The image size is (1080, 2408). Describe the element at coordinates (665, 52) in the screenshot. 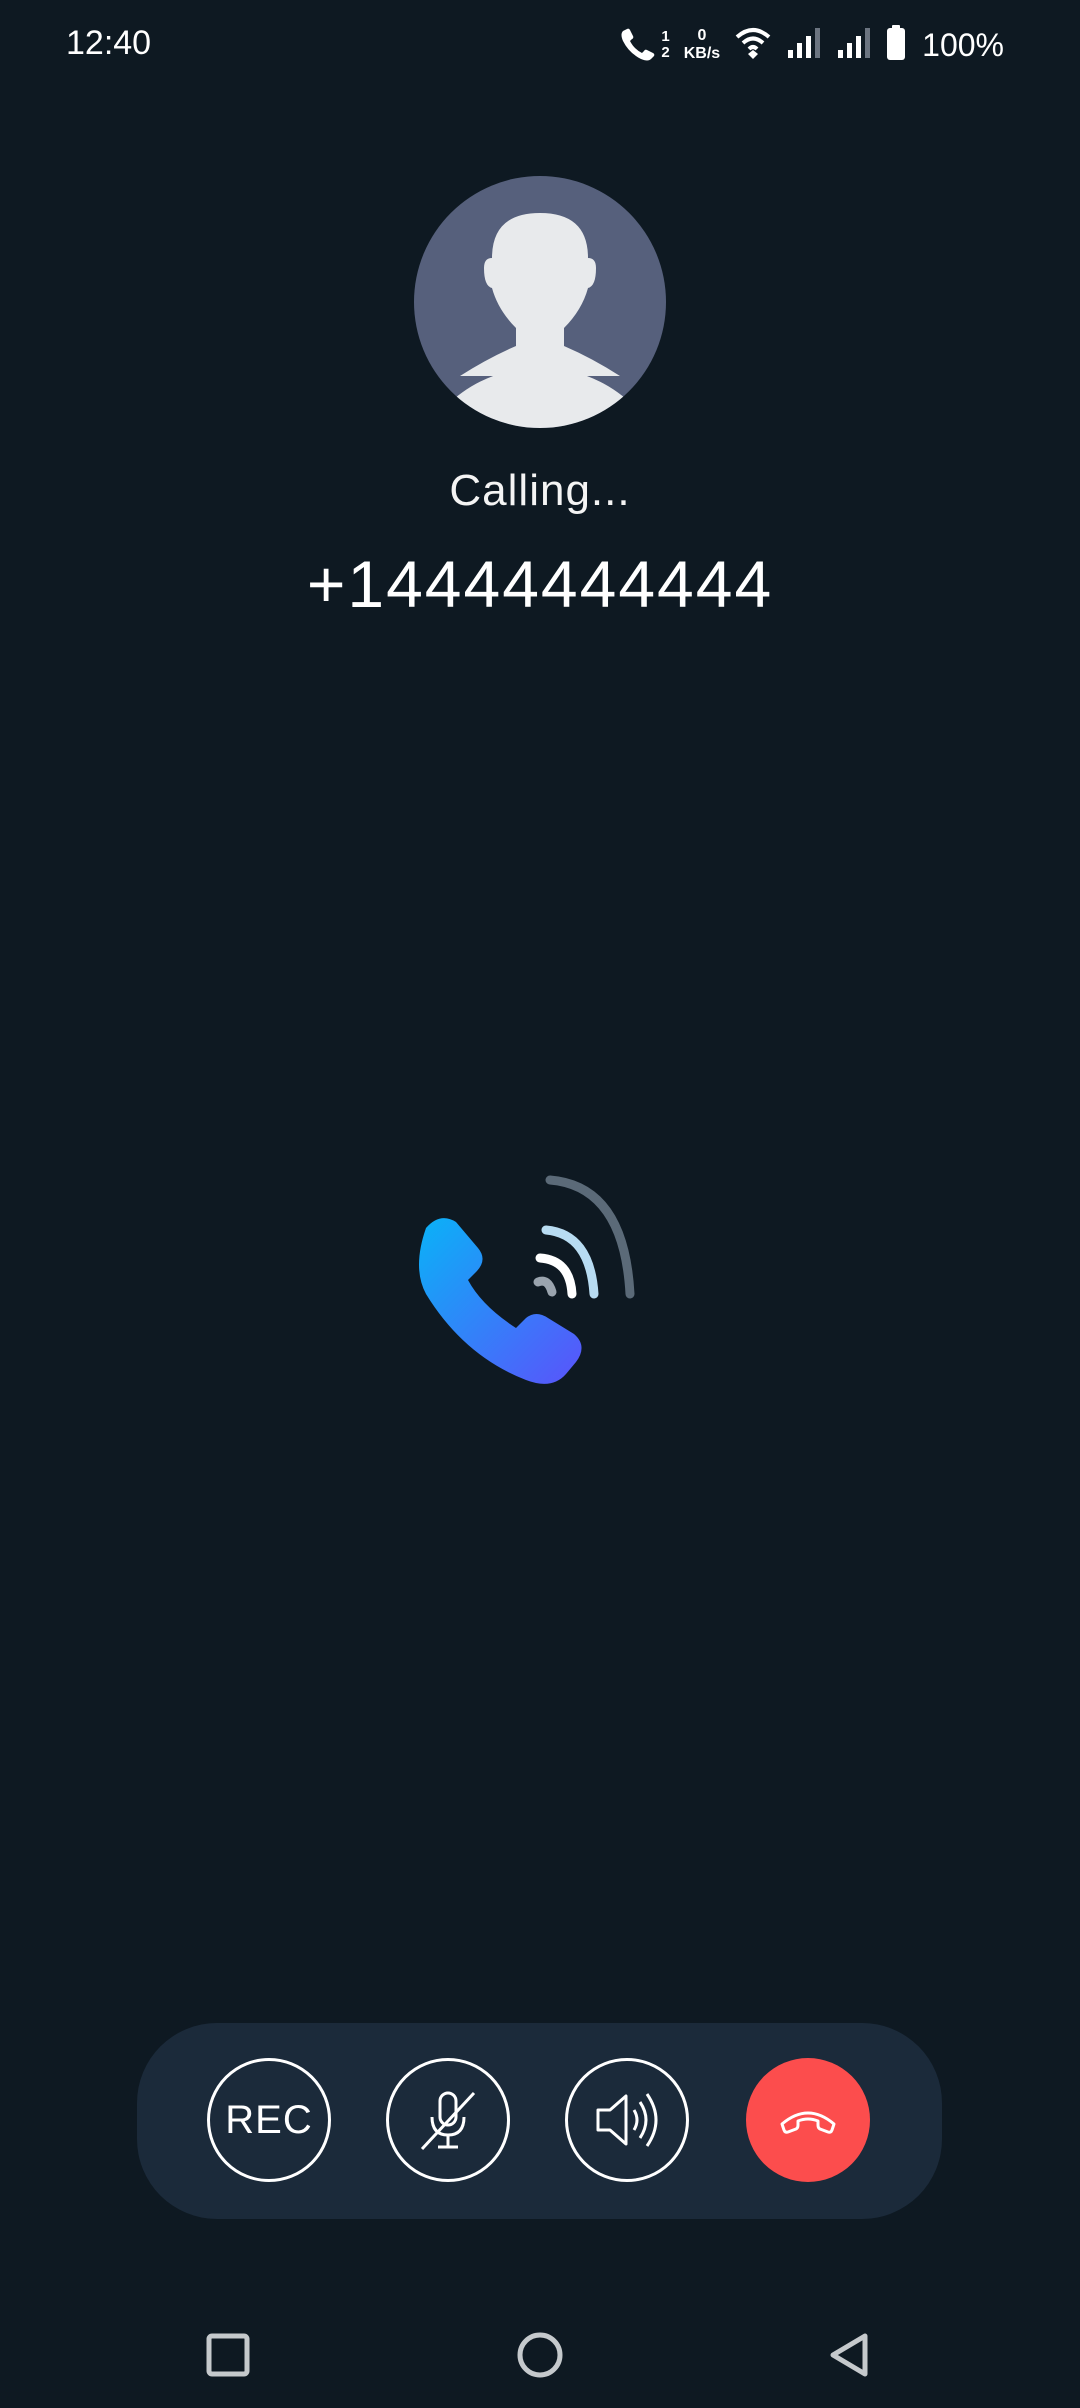

I see `sim-two-label: 2` at that location.